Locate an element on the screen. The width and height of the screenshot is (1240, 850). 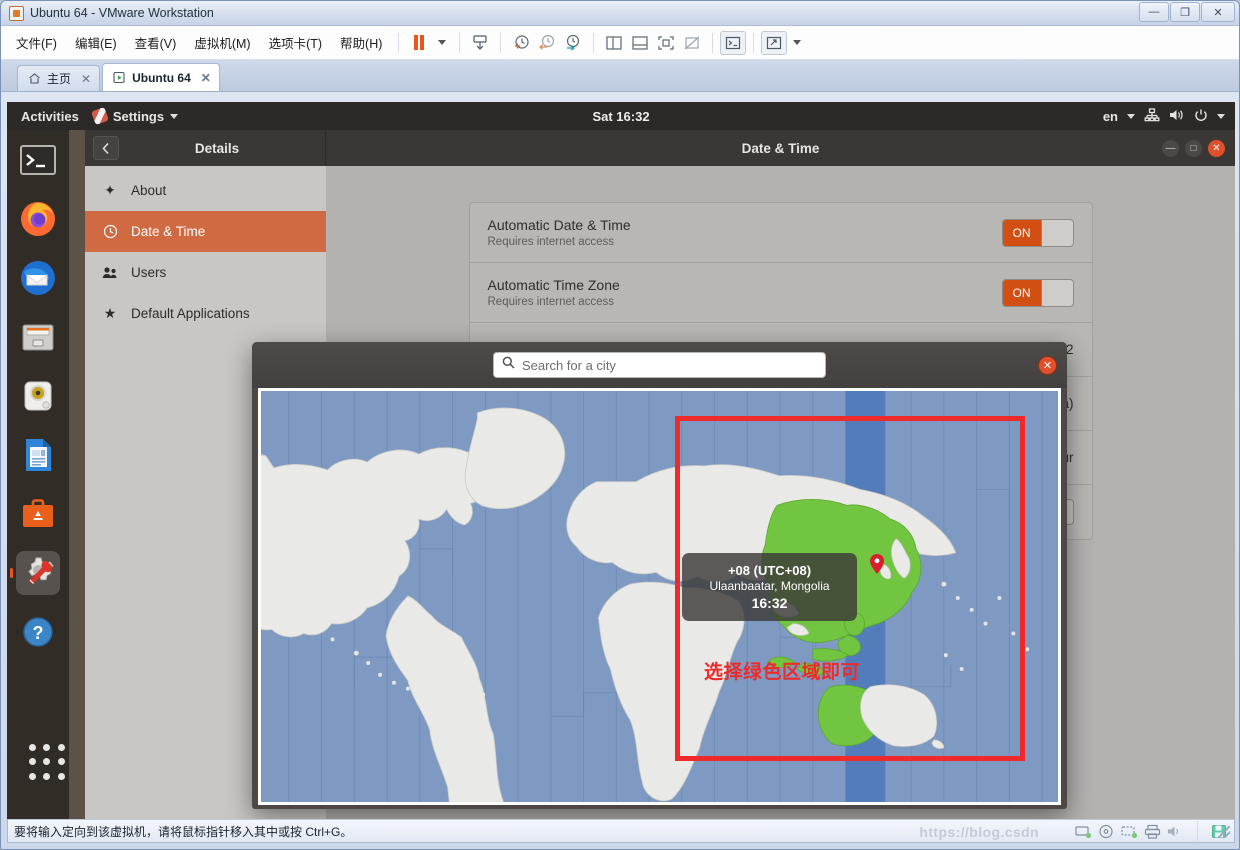
fullscreen-icon is located at coordinates (666, 43).